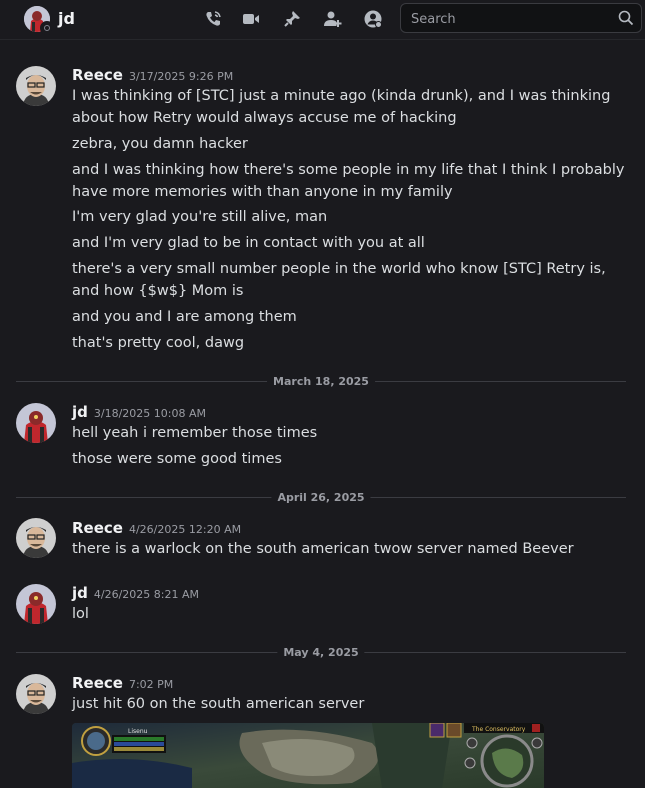 The width and height of the screenshot is (645, 788). Describe the element at coordinates (498, 729) in the screenshot. I see `hud-zone-name: The Conservatory` at that location.